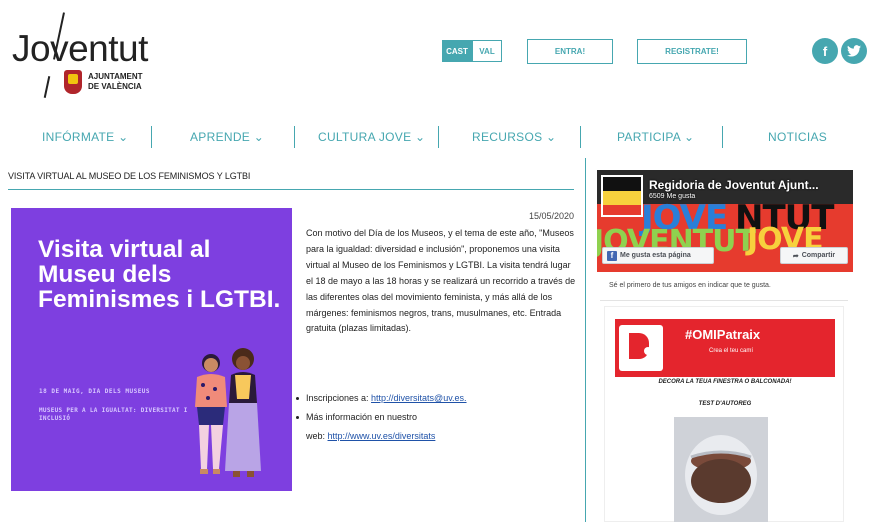 This screenshot has height=522, width=887. I want to click on language-switcher: CAST VAL, so click(472, 51).